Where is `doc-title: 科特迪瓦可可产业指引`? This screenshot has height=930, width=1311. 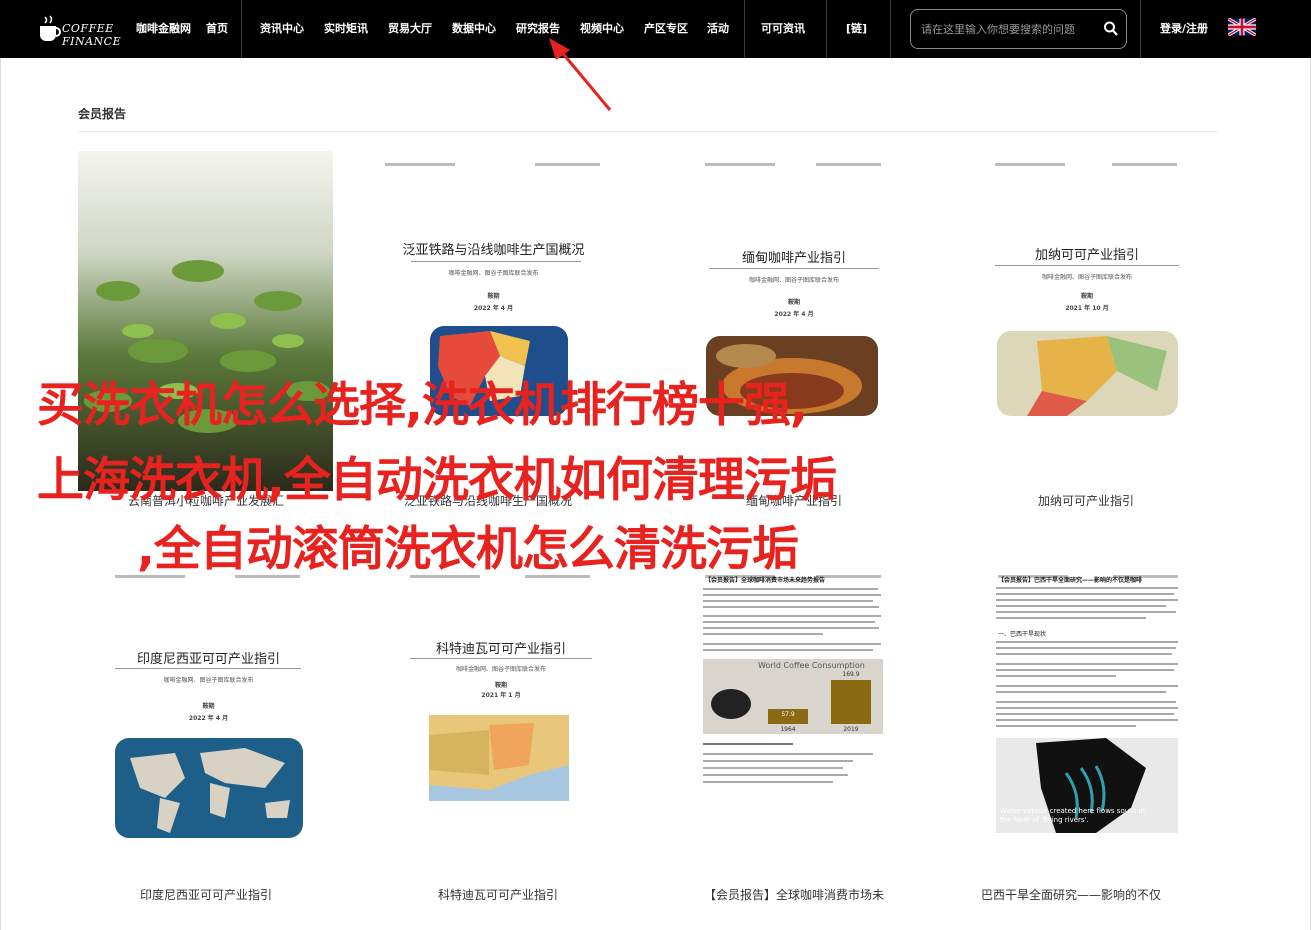
doc-title: 科特迪瓦可可产业指引 is located at coordinates (500, 649).